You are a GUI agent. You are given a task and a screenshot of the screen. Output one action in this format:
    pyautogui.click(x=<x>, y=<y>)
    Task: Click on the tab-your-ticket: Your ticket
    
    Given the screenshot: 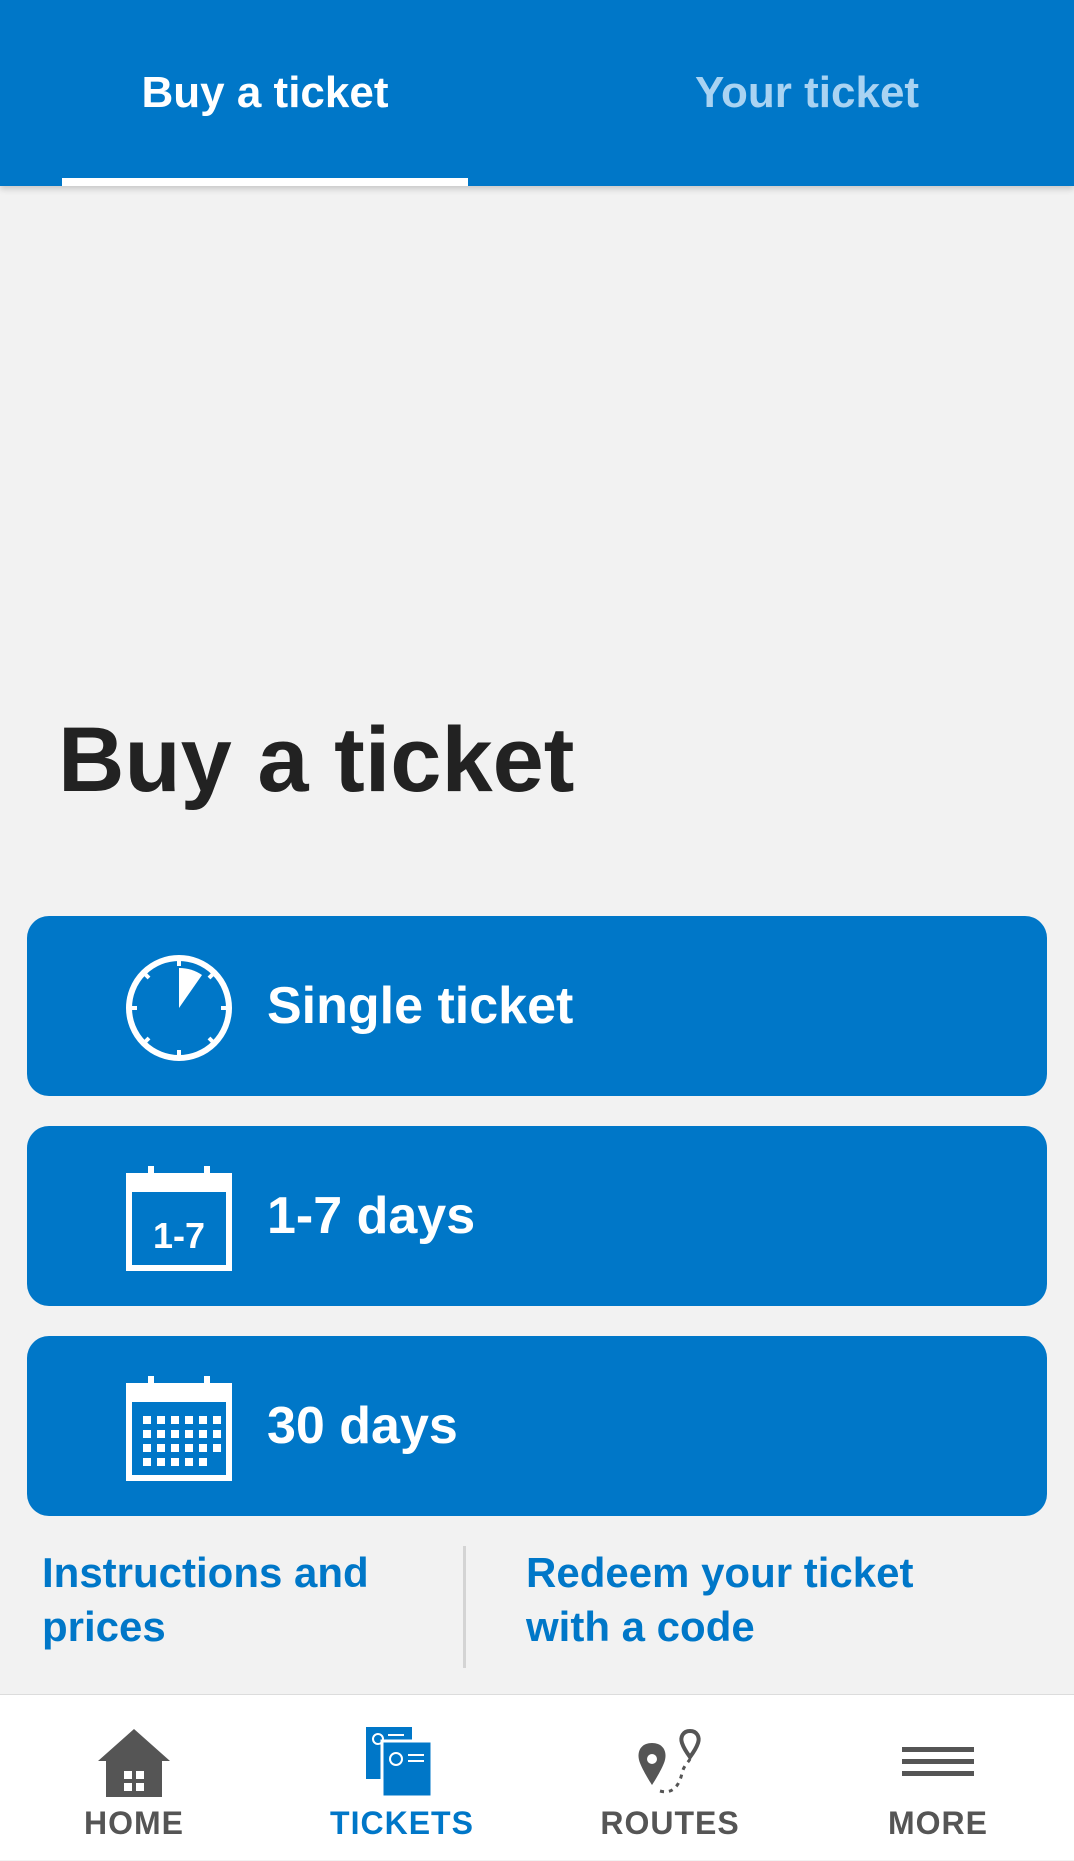 What is the action you would take?
    pyautogui.click(x=807, y=93)
    